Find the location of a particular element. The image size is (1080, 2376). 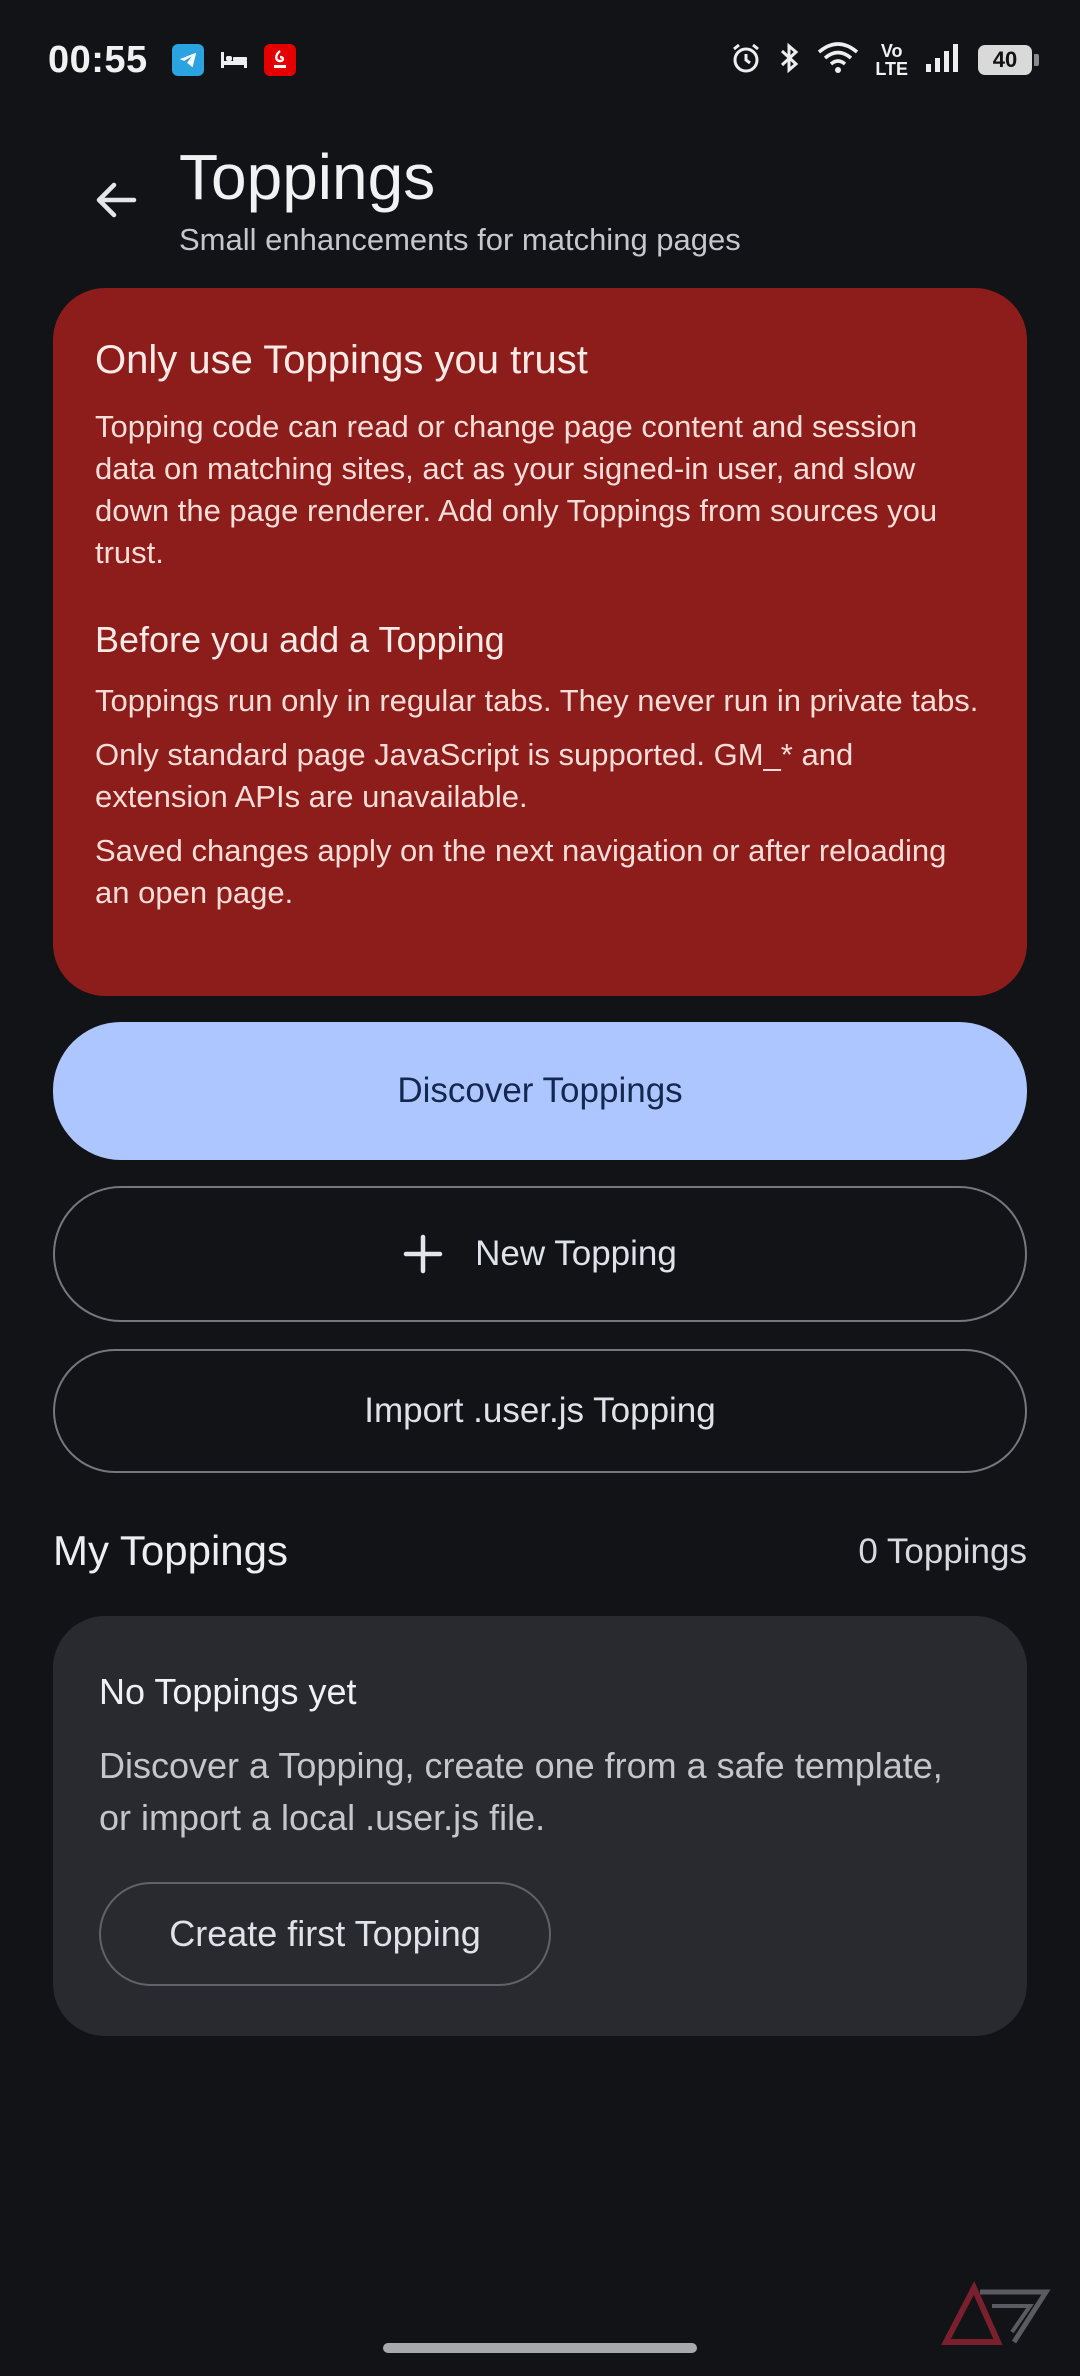

volte-top: Vo is located at coordinates (891, 51).